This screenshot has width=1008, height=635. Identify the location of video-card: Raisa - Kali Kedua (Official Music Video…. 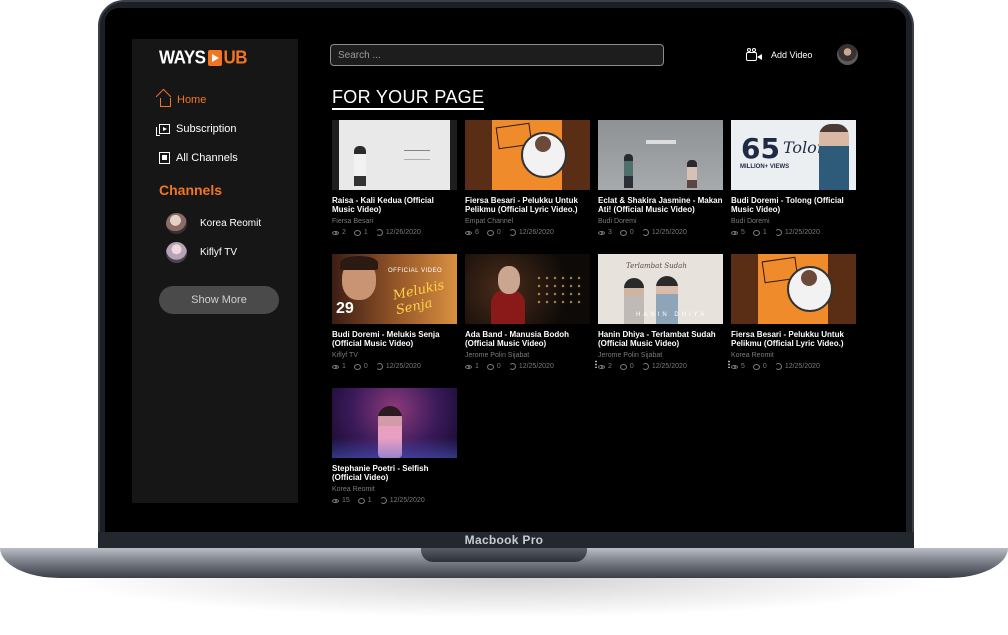
(394, 178).